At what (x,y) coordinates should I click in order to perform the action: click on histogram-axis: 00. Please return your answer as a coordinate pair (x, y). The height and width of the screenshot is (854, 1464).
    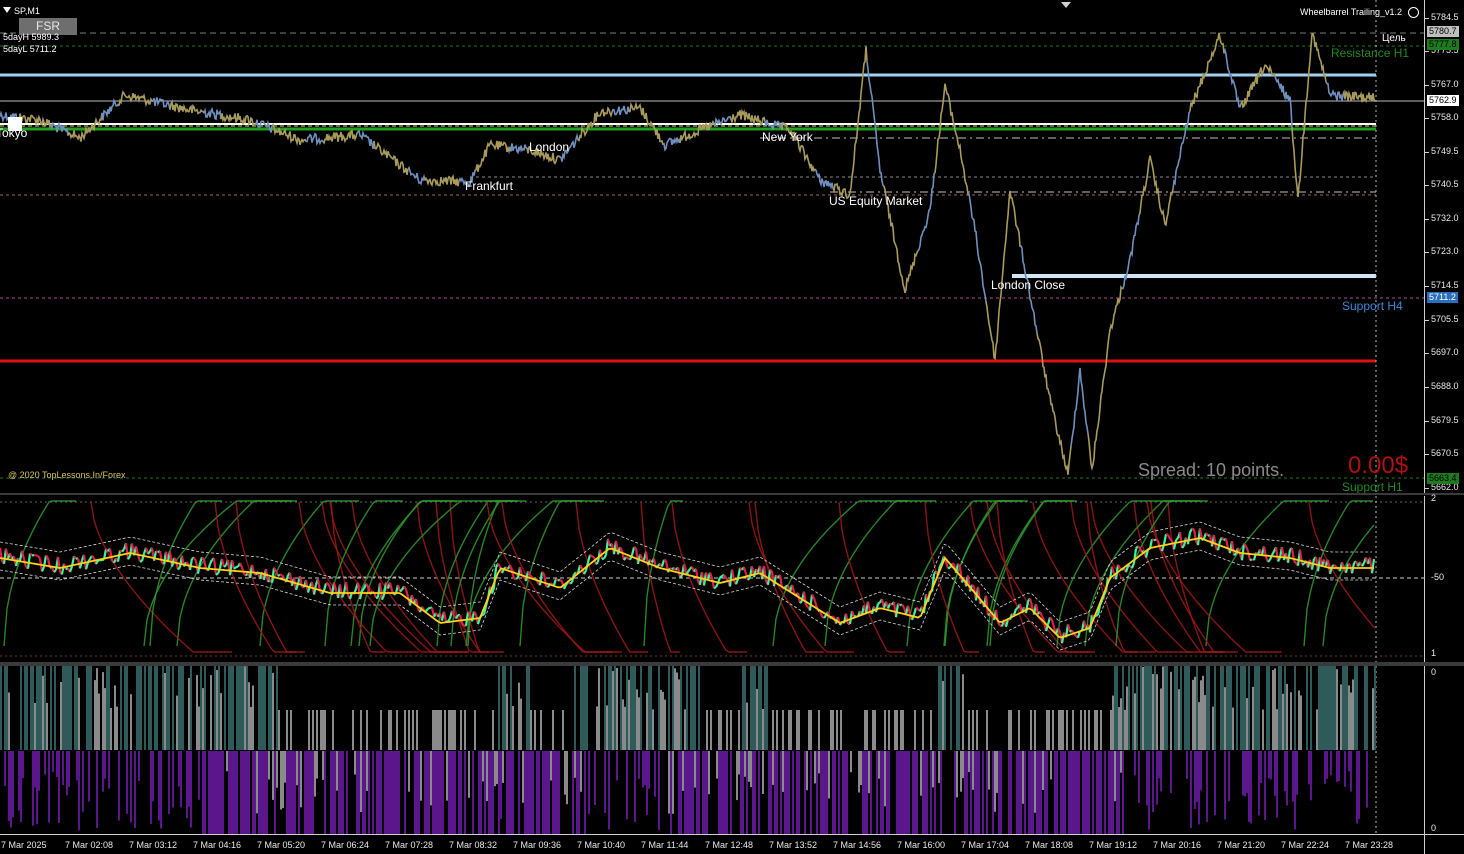
    Looking at the image, I should click on (1444, 750).